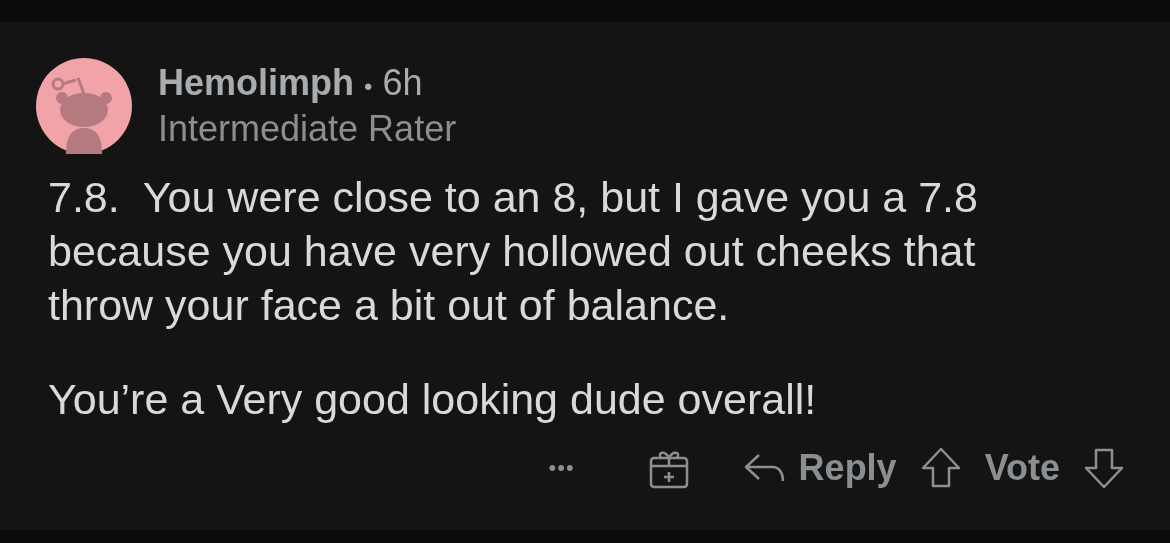 The image size is (1170, 543). Describe the element at coordinates (1104, 468) in the screenshot. I see `downvote-icon` at that location.